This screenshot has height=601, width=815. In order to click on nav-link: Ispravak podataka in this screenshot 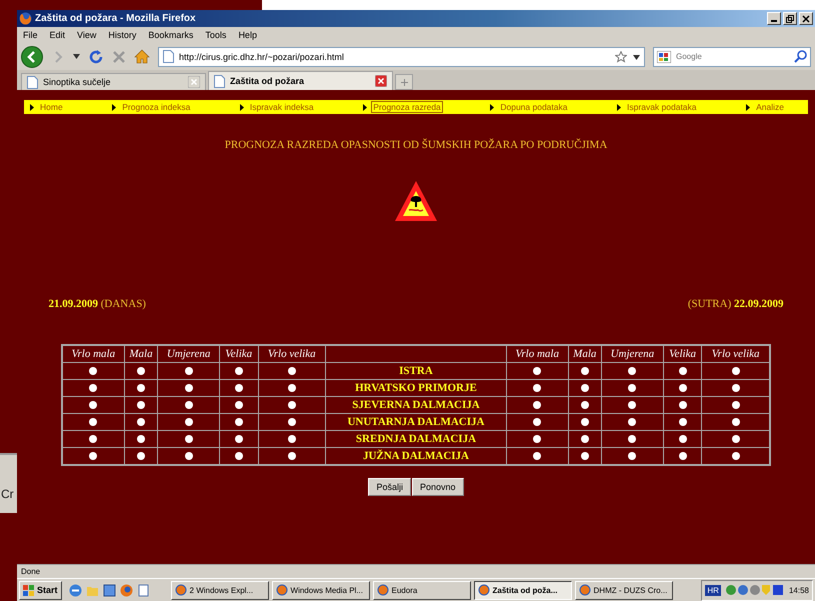, I will do `click(662, 107)`.